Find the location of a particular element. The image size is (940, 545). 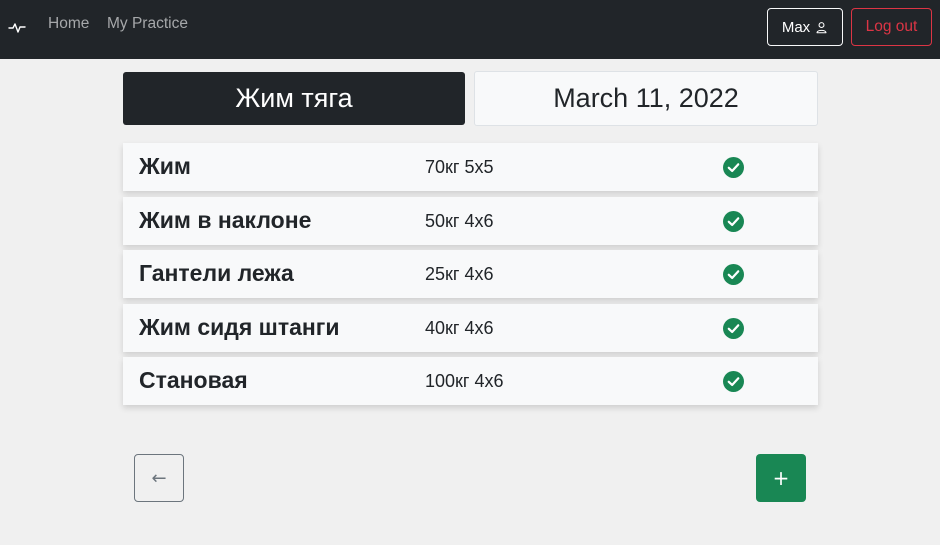

exercise-weight-sets: 40кг 4x6 is located at coordinates (459, 327).